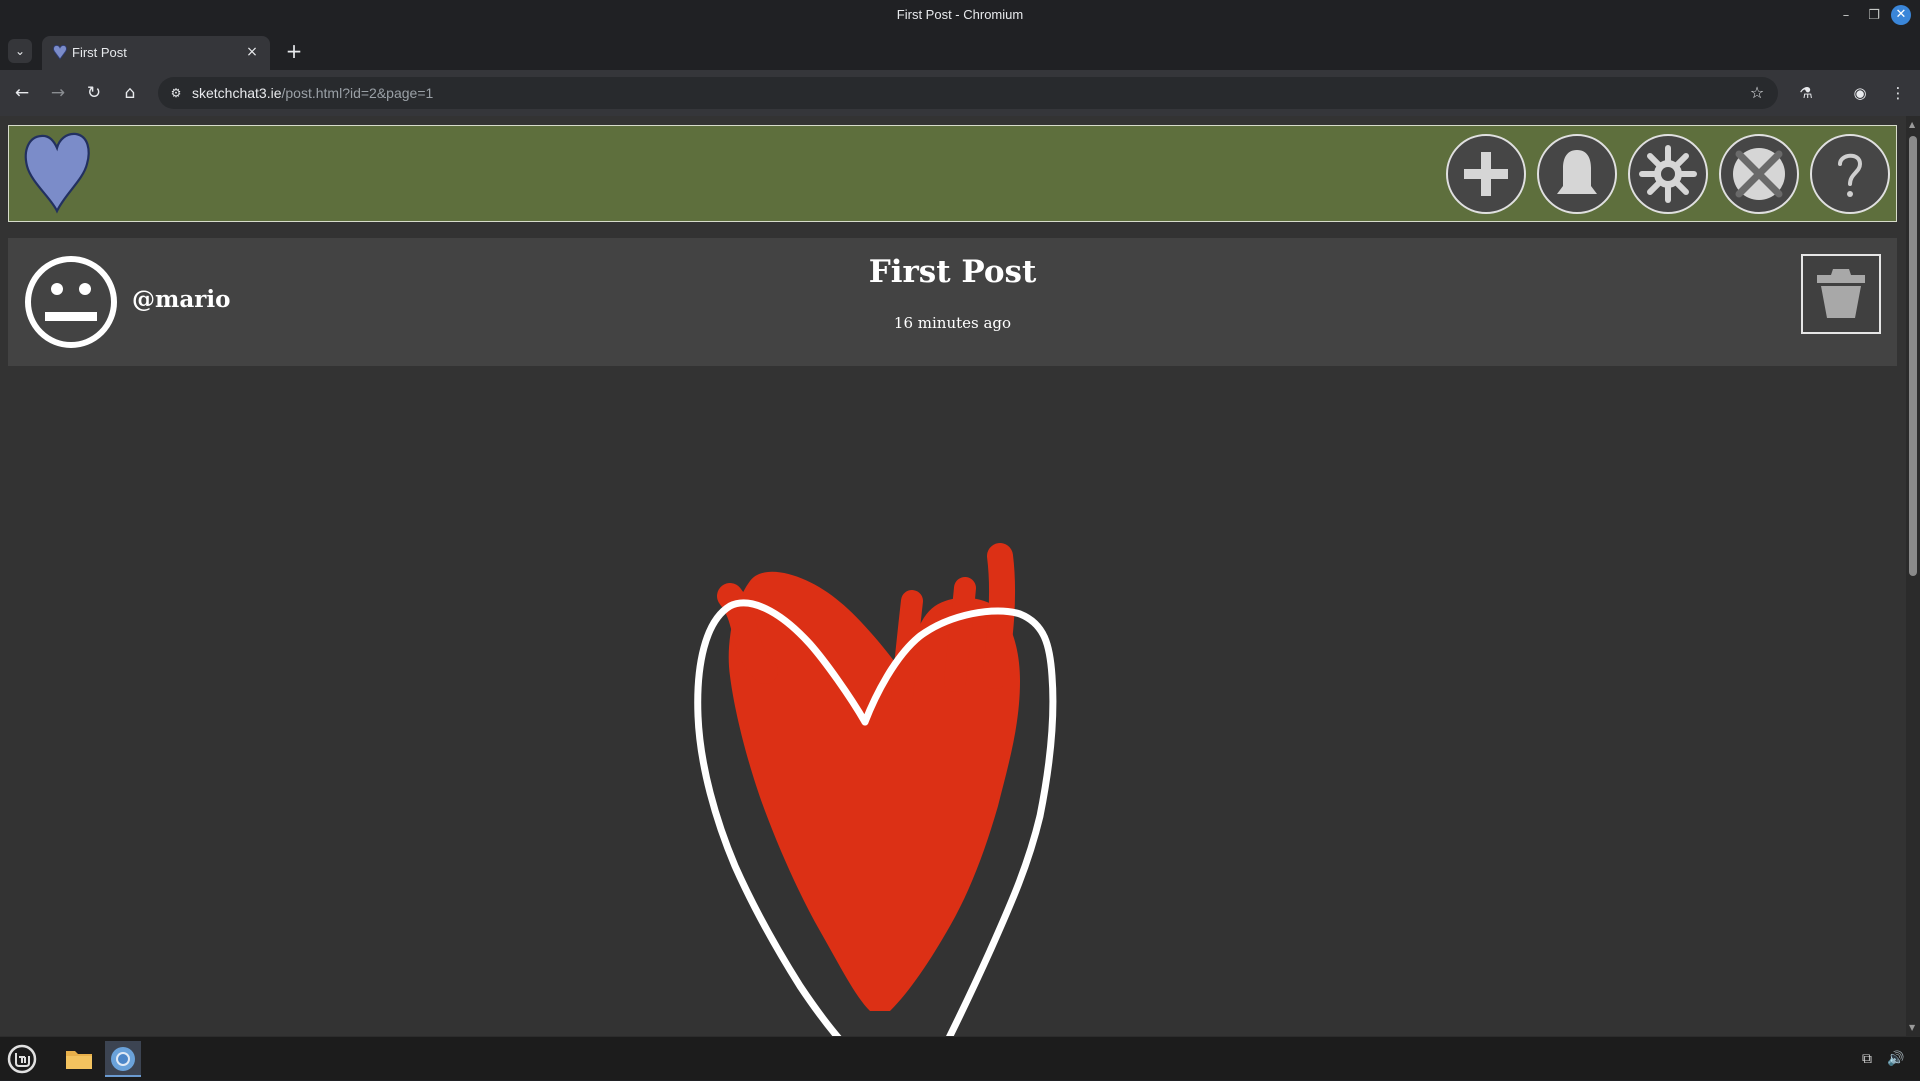 The image size is (1920, 1081). Describe the element at coordinates (1896, 1059) in the screenshot. I see `volume-icon: 🔊` at that location.